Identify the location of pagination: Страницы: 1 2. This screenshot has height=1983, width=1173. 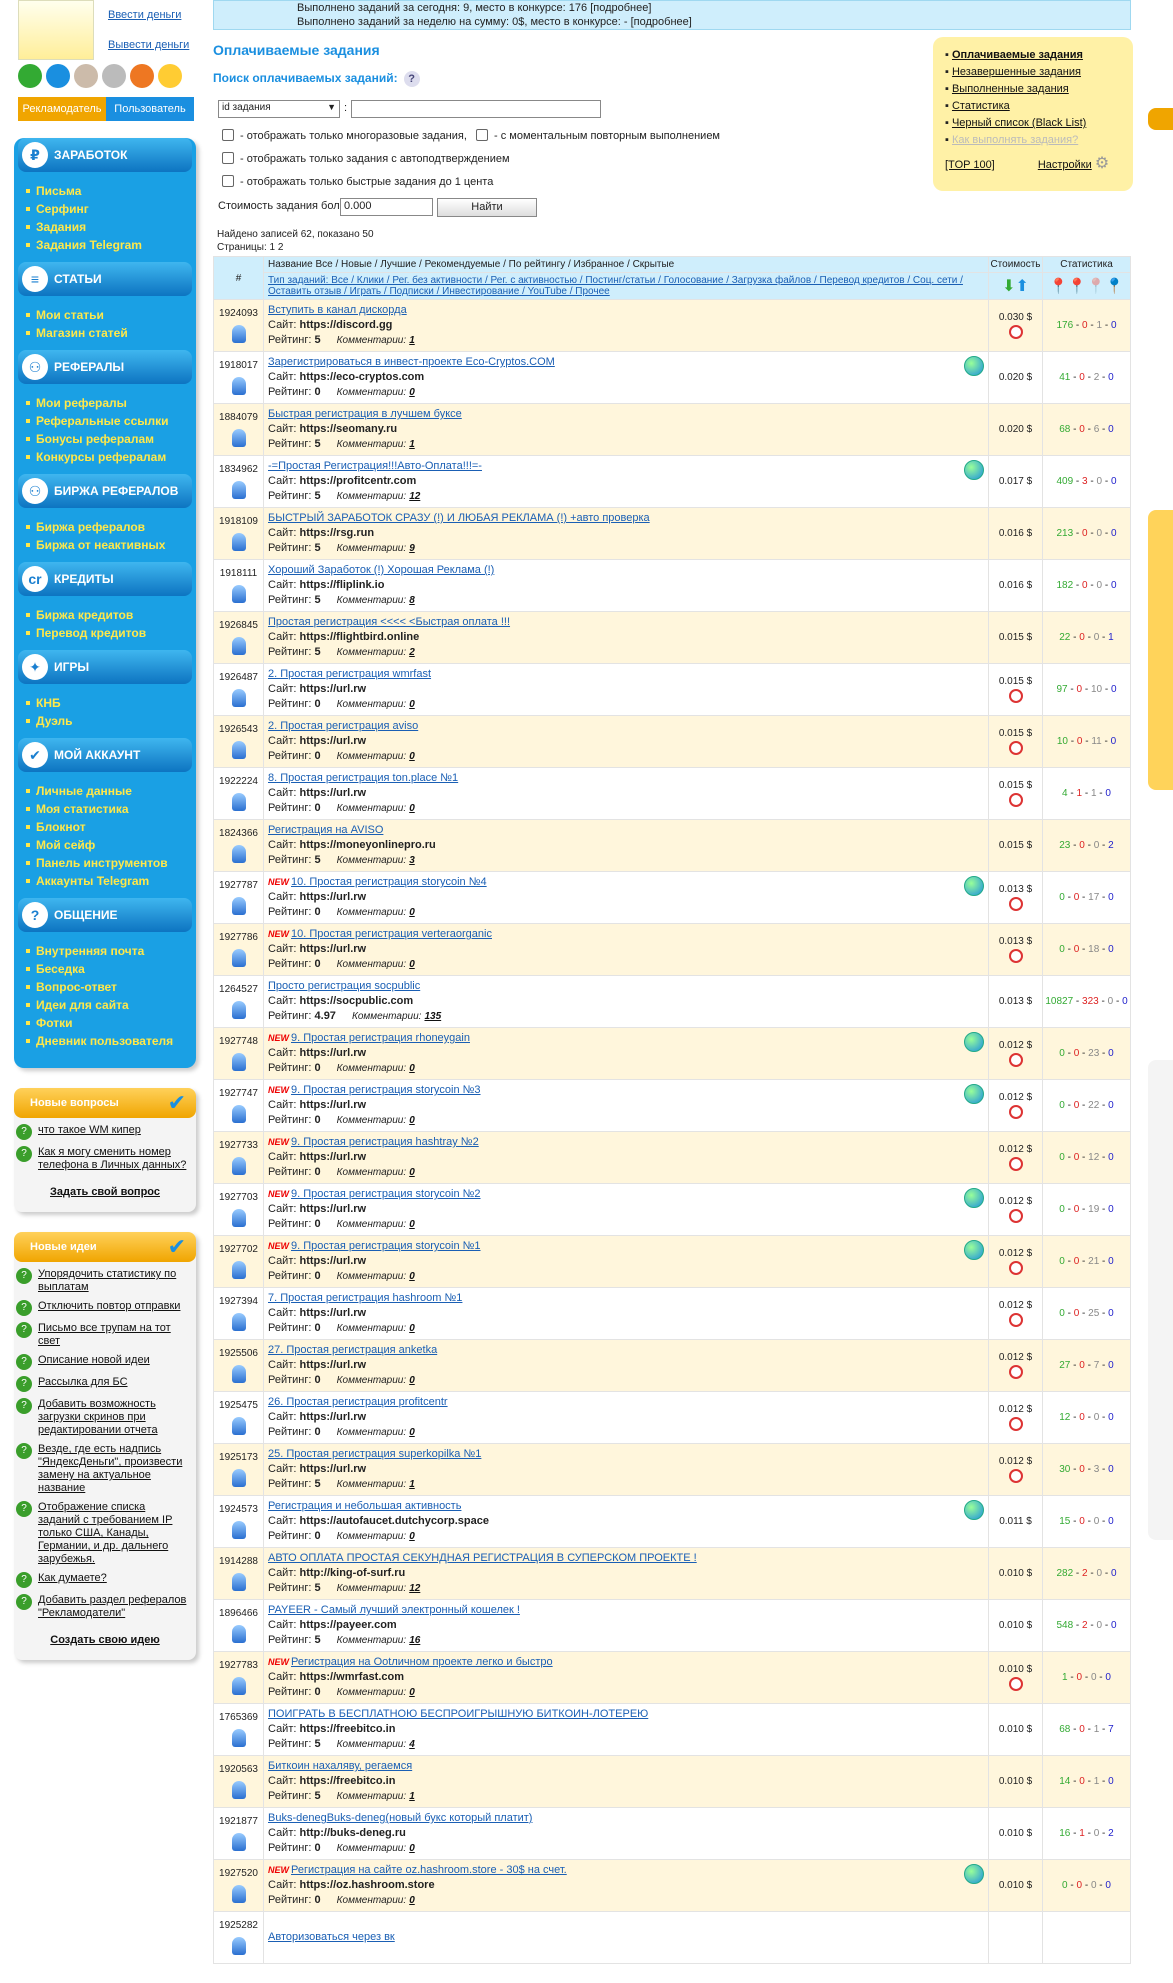
(295, 247).